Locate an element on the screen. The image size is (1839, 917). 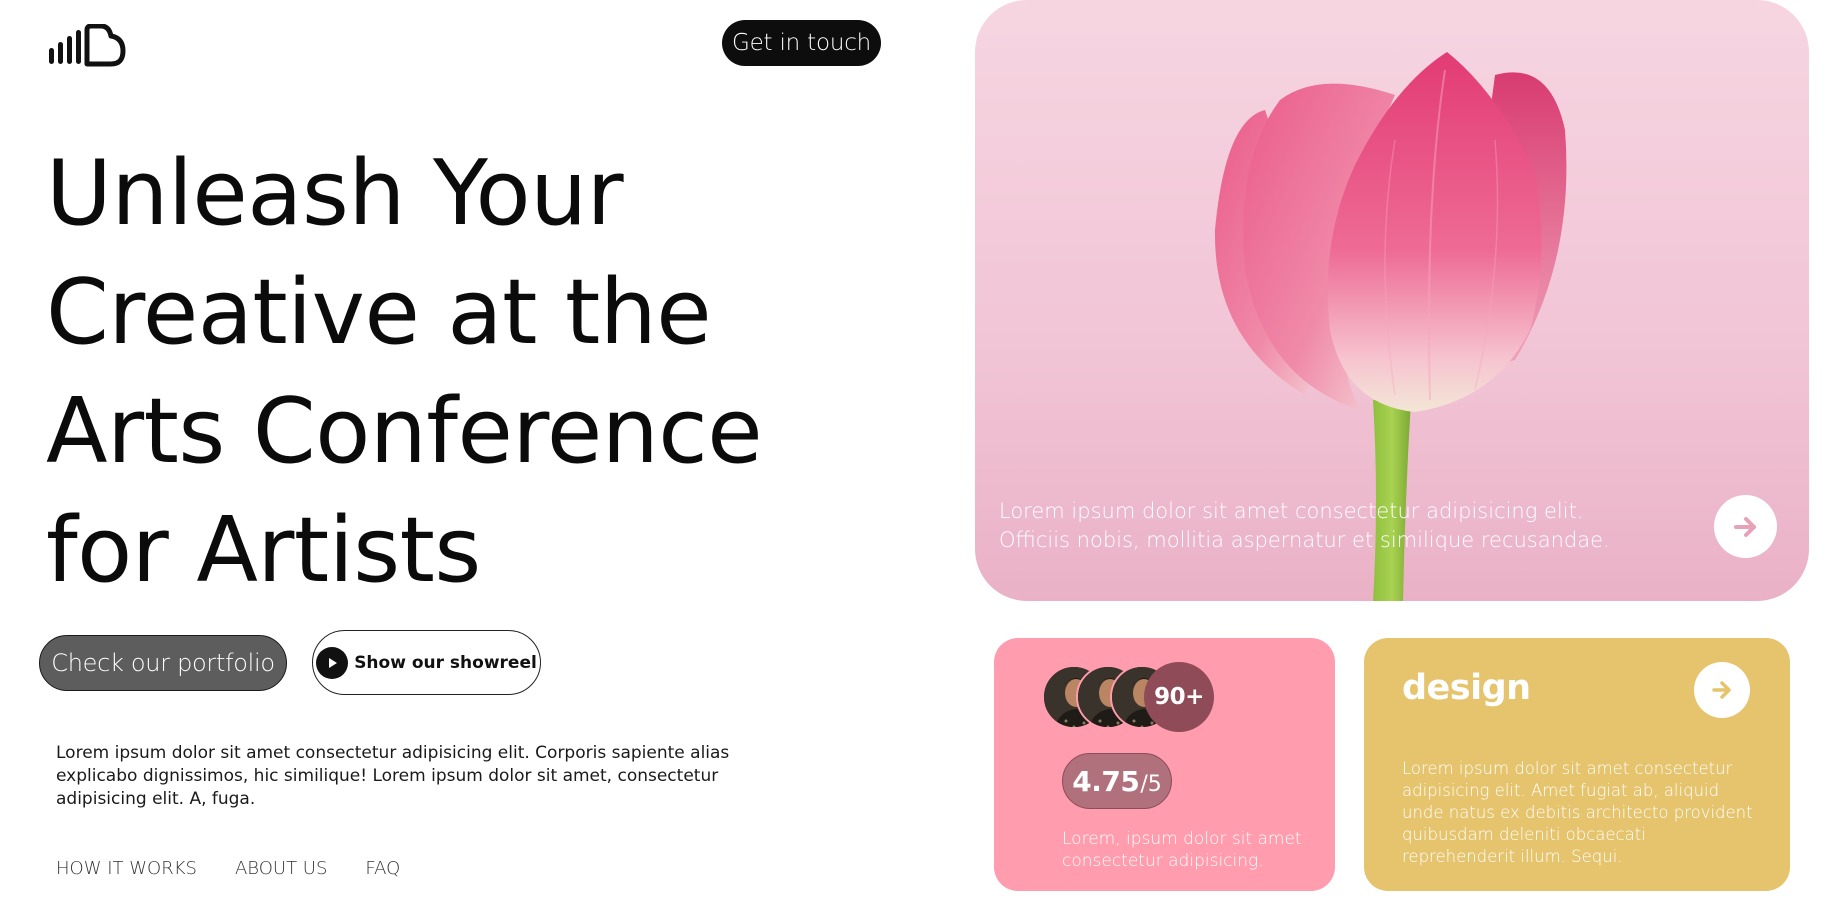
brand-logo-icon is located at coordinates (89, 45).